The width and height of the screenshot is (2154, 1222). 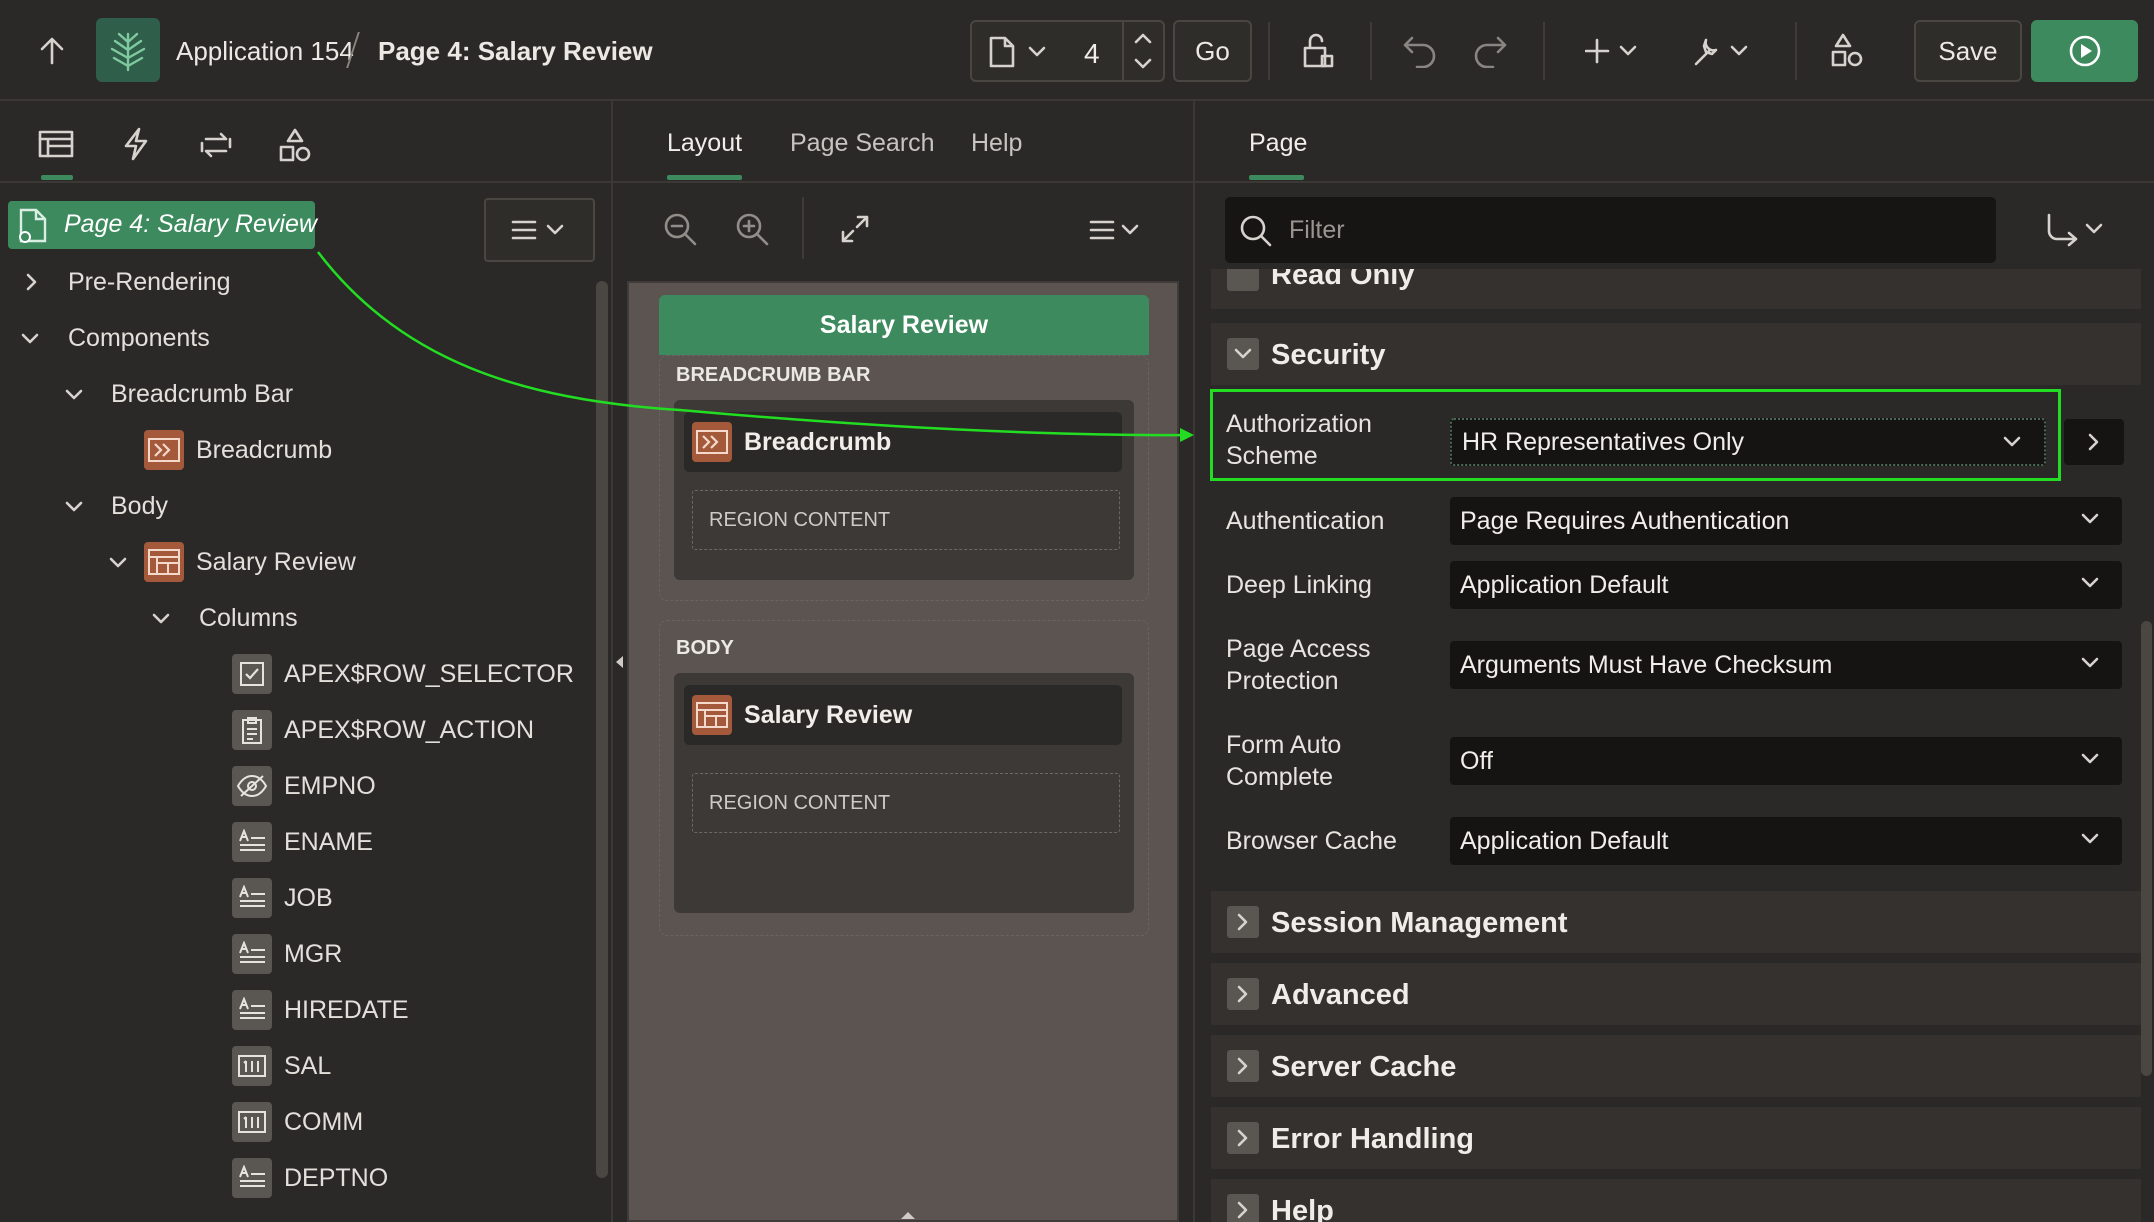 What do you see at coordinates (162, 225) in the screenshot?
I see `page-node-selected: Page 4: Salary Review` at bounding box center [162, 225].